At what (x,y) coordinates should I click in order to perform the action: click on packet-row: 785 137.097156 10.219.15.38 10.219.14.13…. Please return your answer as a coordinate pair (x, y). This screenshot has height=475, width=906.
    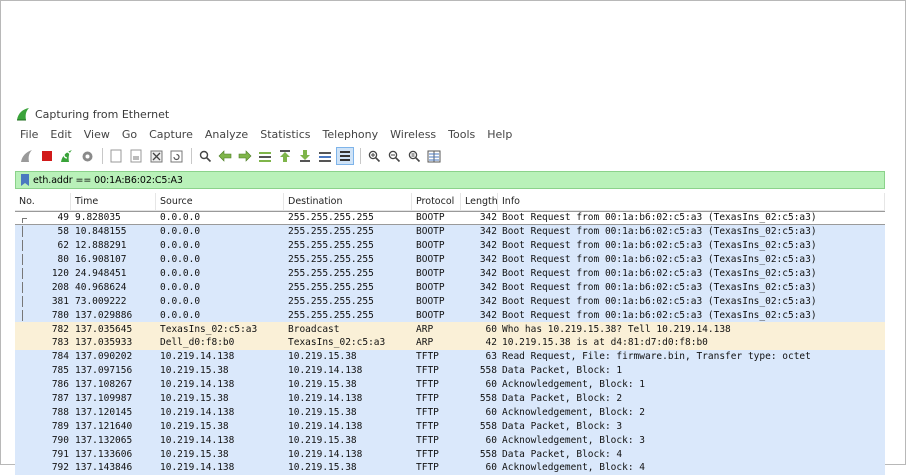
    Looking at the image, I should click on (450, 370).